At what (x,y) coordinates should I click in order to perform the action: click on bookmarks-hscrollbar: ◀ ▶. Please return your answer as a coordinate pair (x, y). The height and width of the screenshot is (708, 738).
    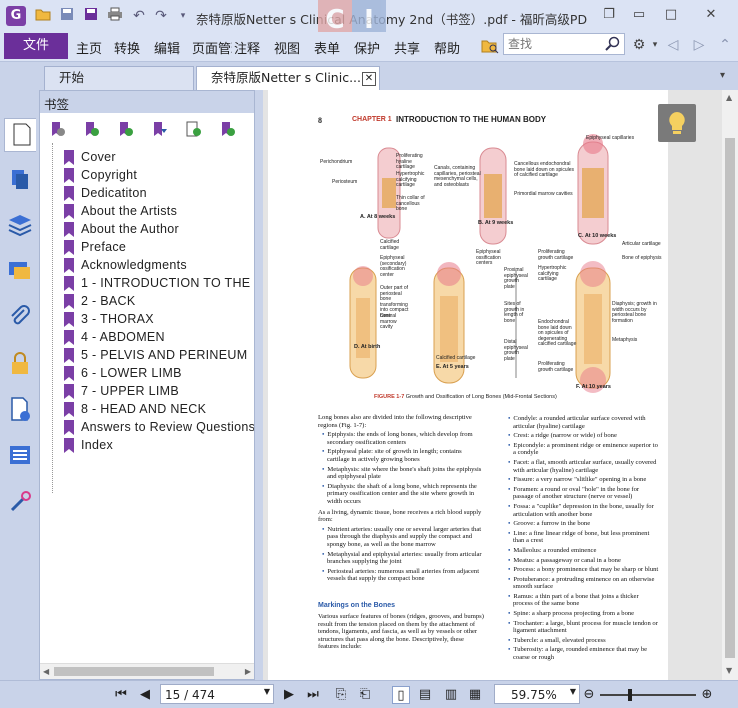
    Looking at the image, I should click on (147, 671).